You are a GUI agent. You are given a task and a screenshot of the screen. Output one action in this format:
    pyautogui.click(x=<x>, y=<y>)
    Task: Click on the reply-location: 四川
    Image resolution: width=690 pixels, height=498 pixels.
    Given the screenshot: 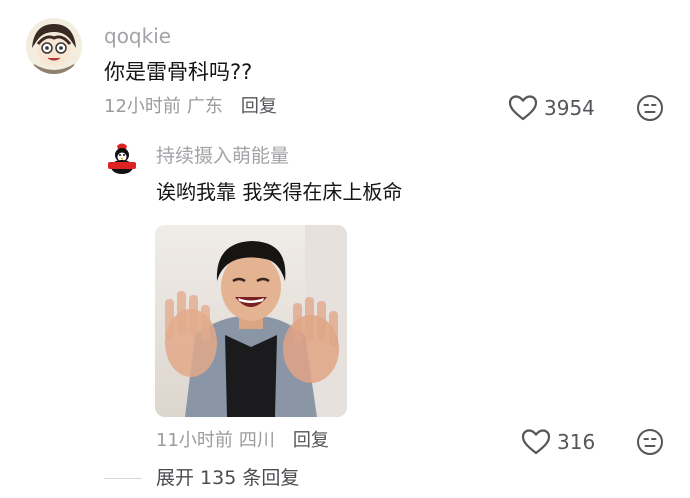 What is the action you would take?
    pyautogui.click(x=256, y=440)
    